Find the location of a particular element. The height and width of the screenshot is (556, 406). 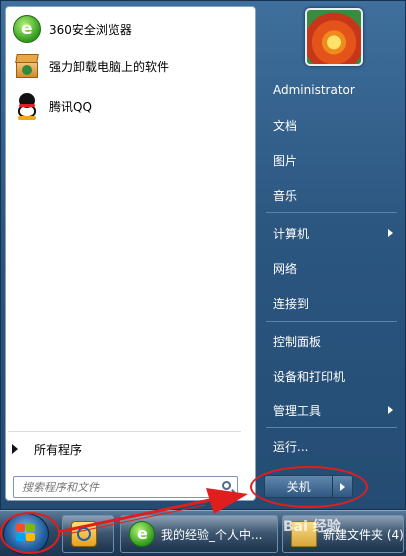

menu-item-admin-tools: 管理工具 is located at coordinates (331, 410).